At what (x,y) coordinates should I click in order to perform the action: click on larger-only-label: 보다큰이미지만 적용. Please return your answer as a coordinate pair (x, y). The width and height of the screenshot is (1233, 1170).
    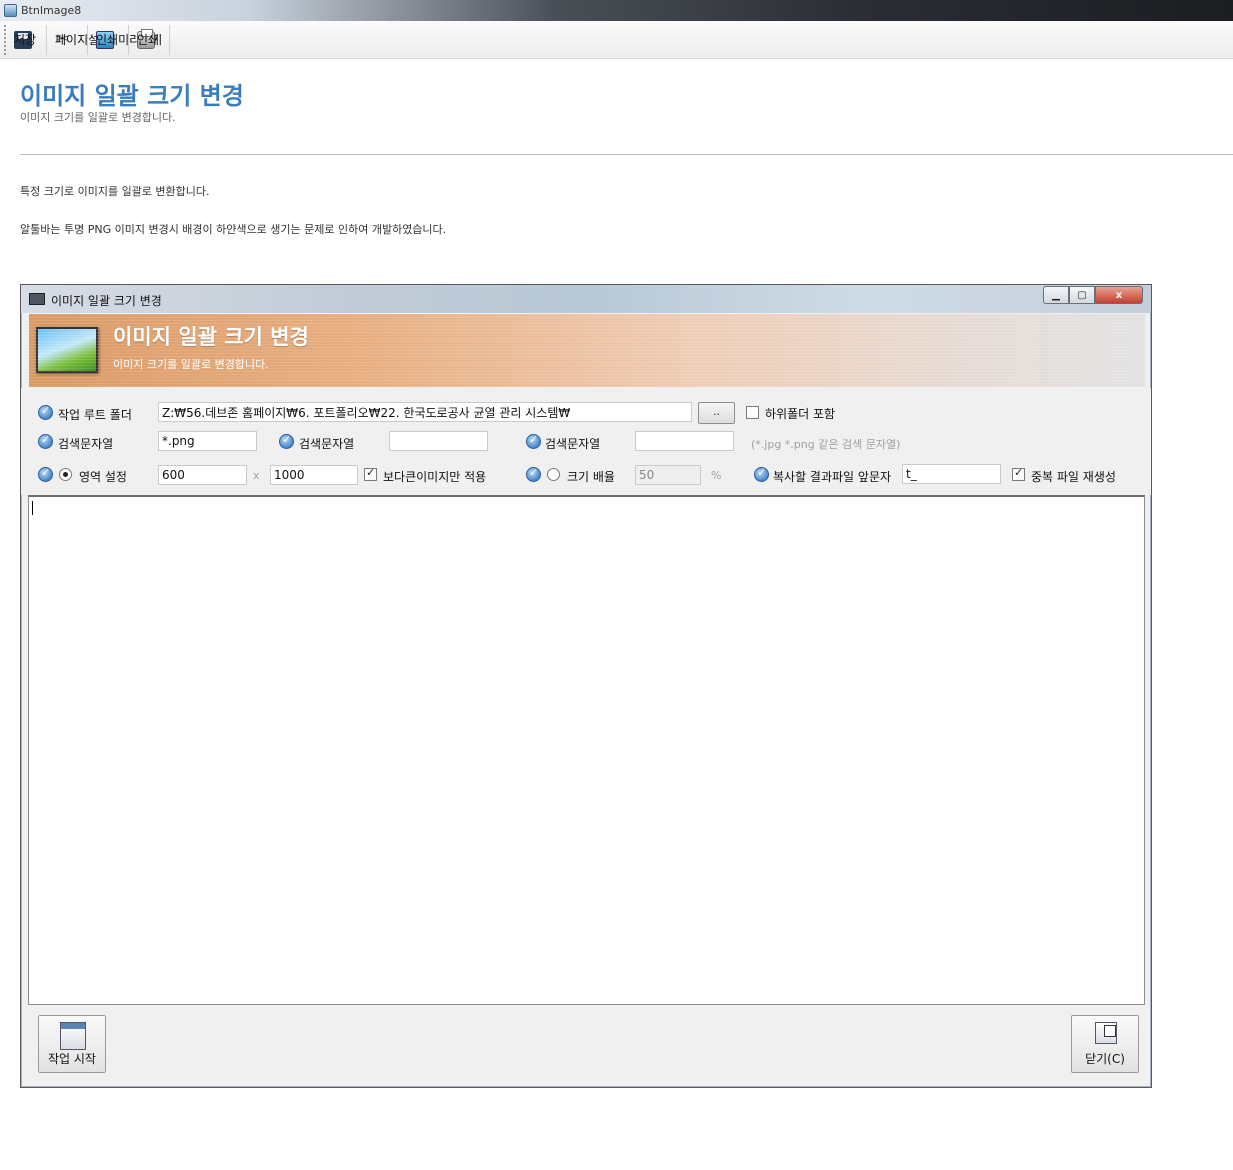
    Looking at the image, I should click on (435, 477).